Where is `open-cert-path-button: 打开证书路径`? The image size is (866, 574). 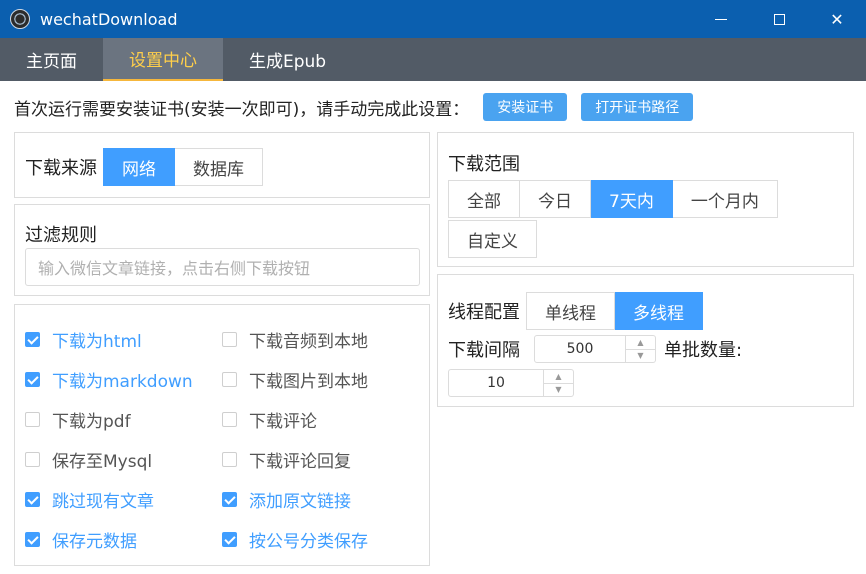
open-cert-path-button: 打开证书路径 is located at coordinates (637, 107).